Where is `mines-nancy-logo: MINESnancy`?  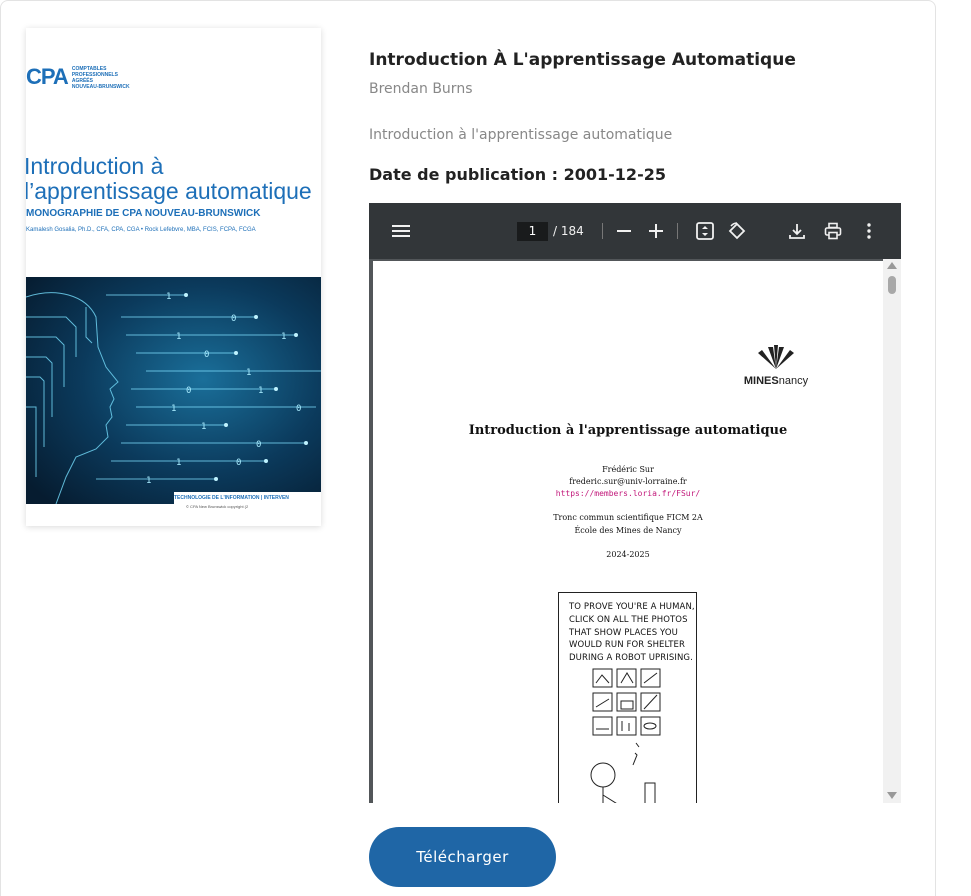
mines-nancy-logo: MINESnancy is located at coordinates (776, 366).